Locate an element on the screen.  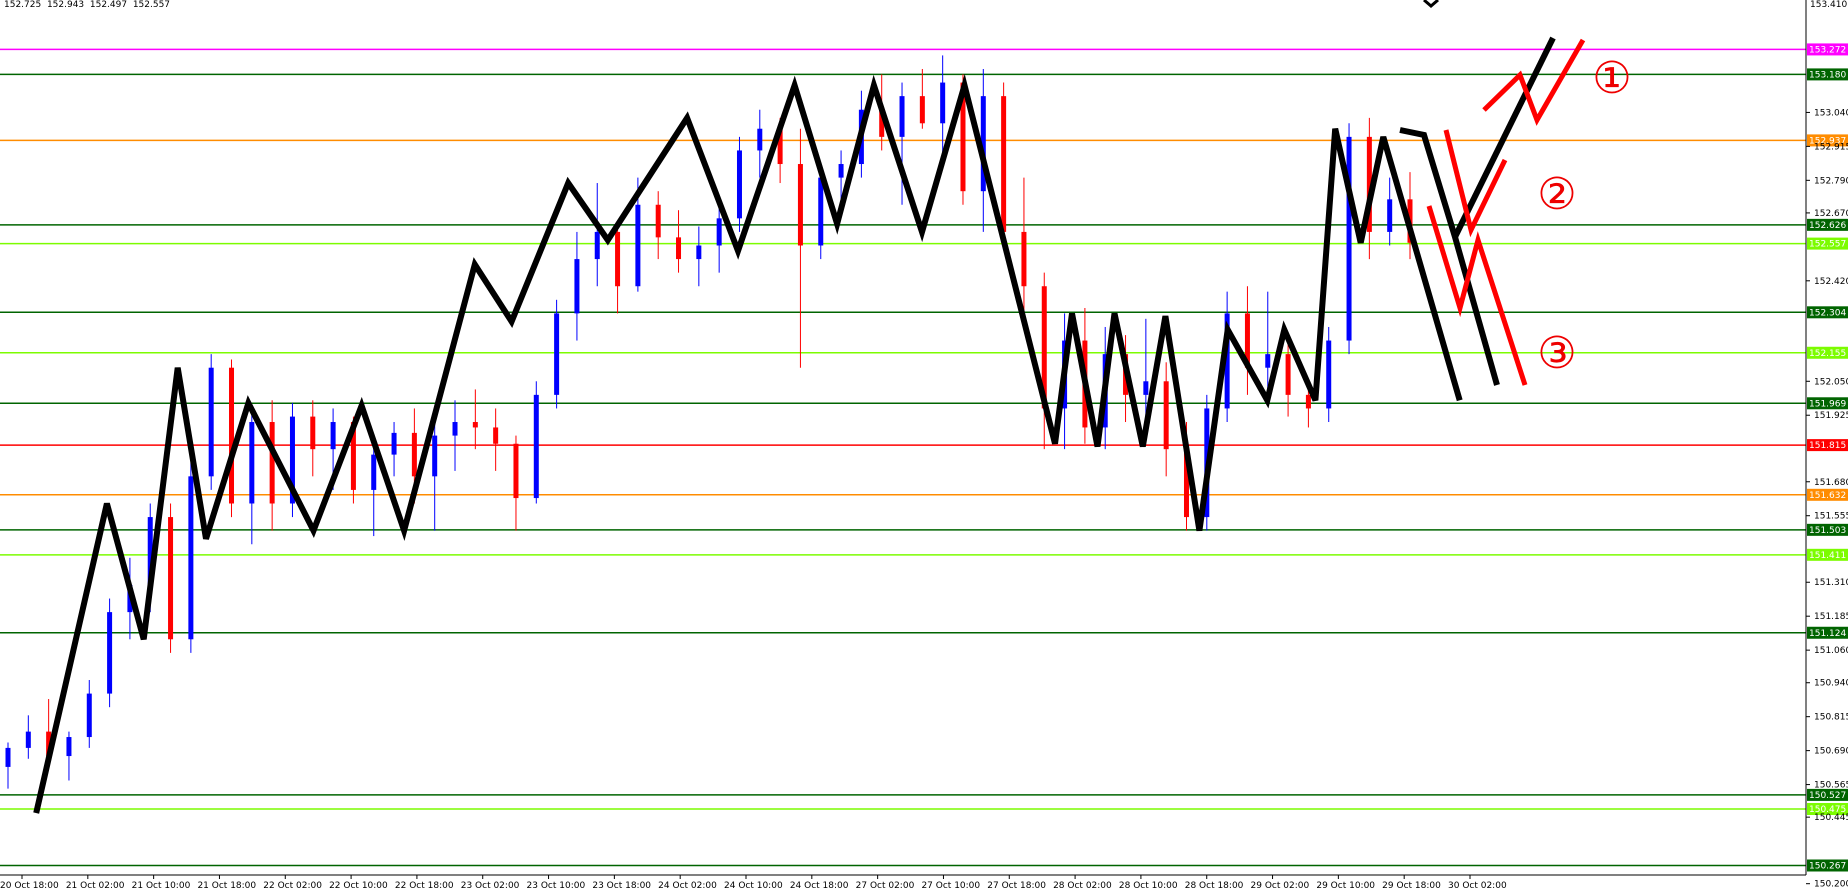
time-tick-label: 23 Oct 10:00 is located at coordinates (556, 886).